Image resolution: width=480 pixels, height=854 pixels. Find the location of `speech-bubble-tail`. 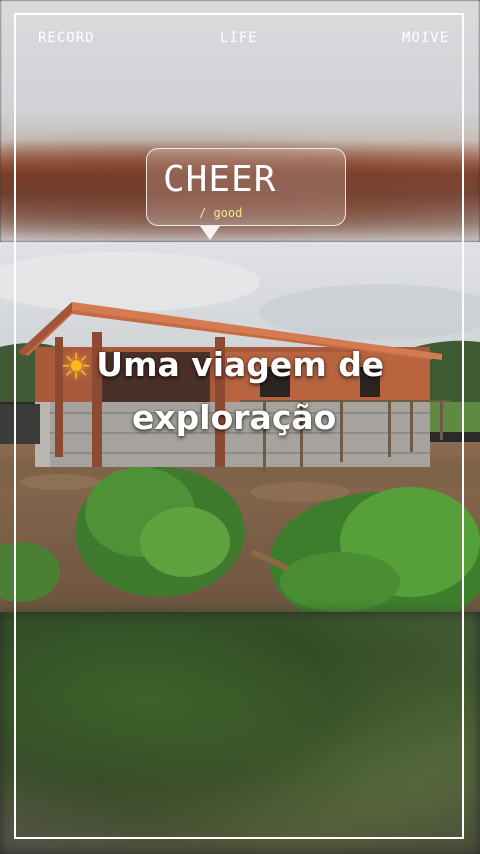

speech-bubble-tail is located at coordinates (210, 233).